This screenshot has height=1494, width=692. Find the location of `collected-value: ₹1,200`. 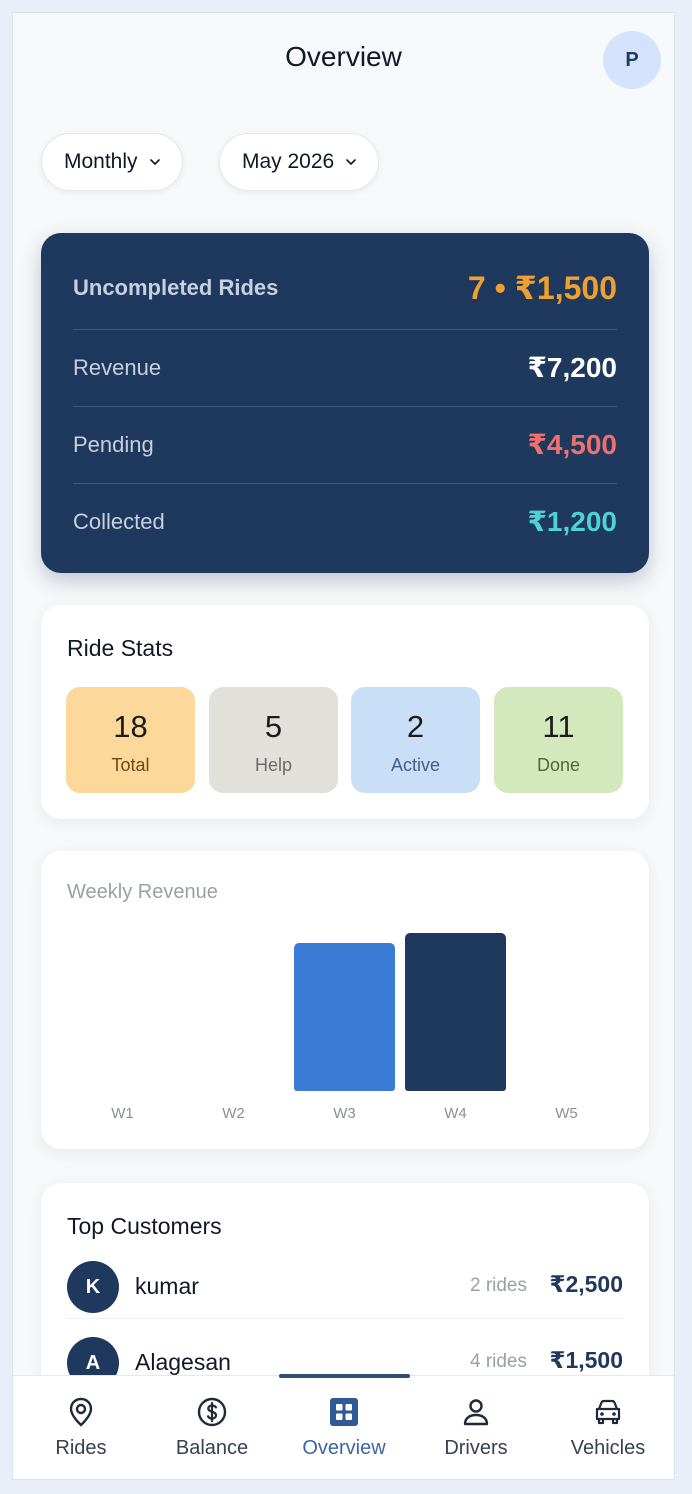

collected-value: ₹1,200 is located at coordinates (572, 521).